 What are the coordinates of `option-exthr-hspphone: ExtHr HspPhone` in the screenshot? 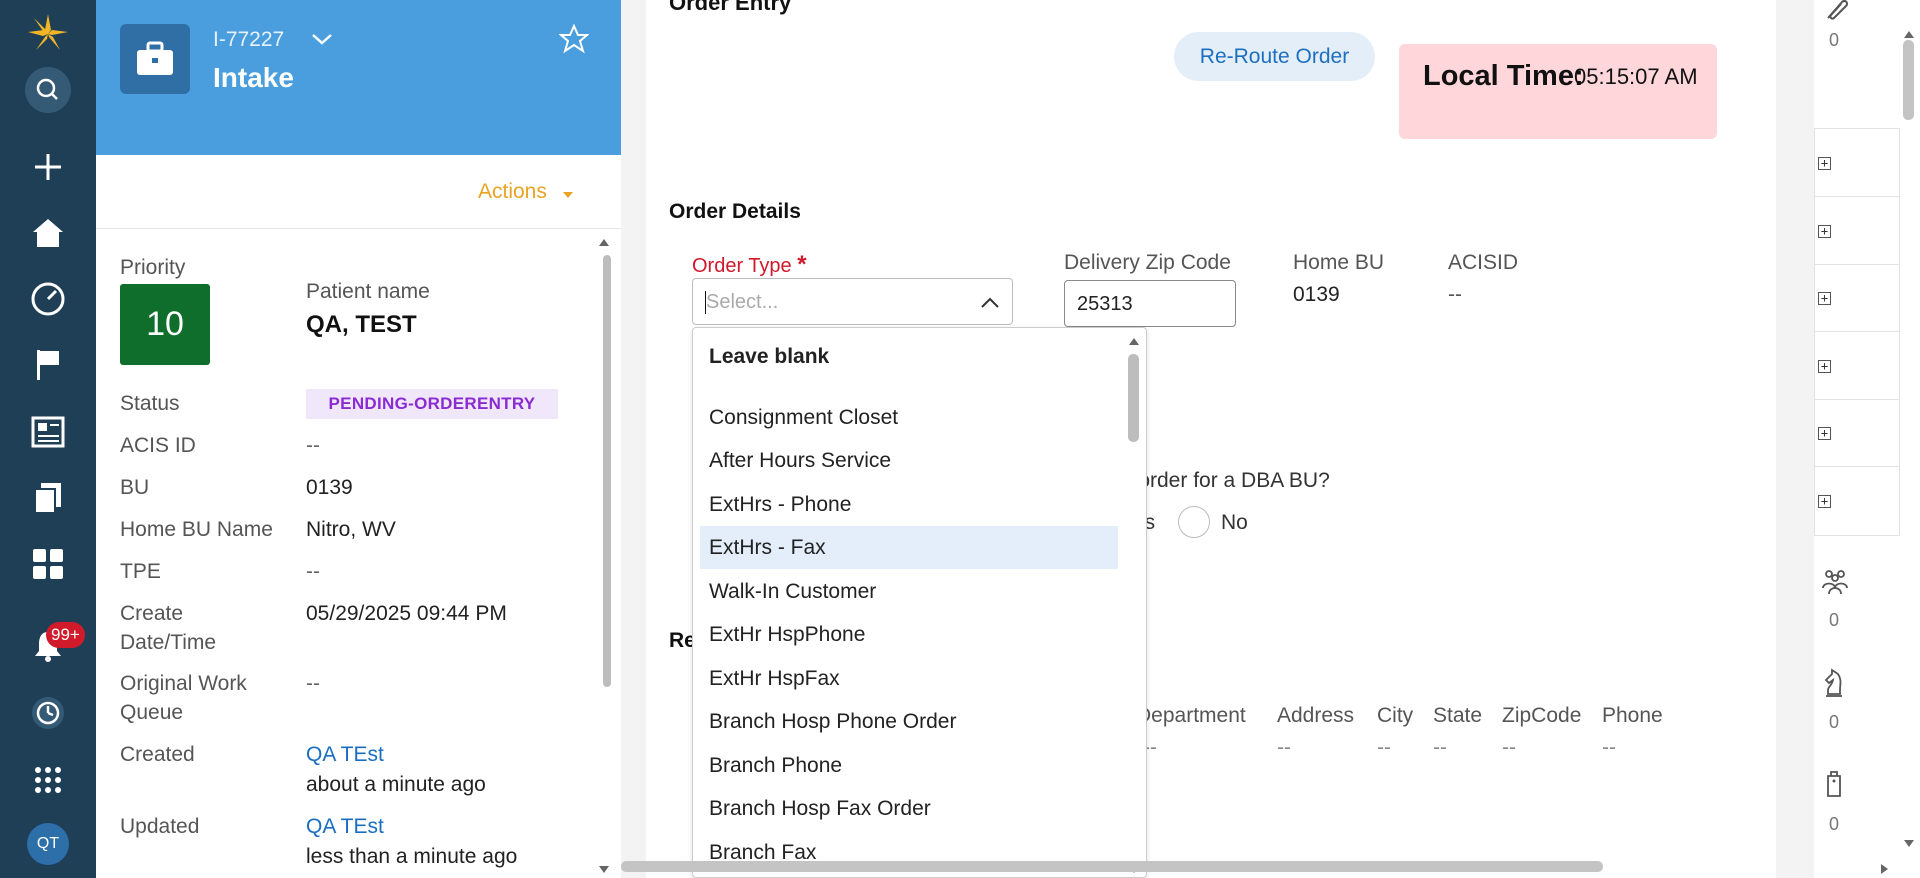 It's located at (909, 634).